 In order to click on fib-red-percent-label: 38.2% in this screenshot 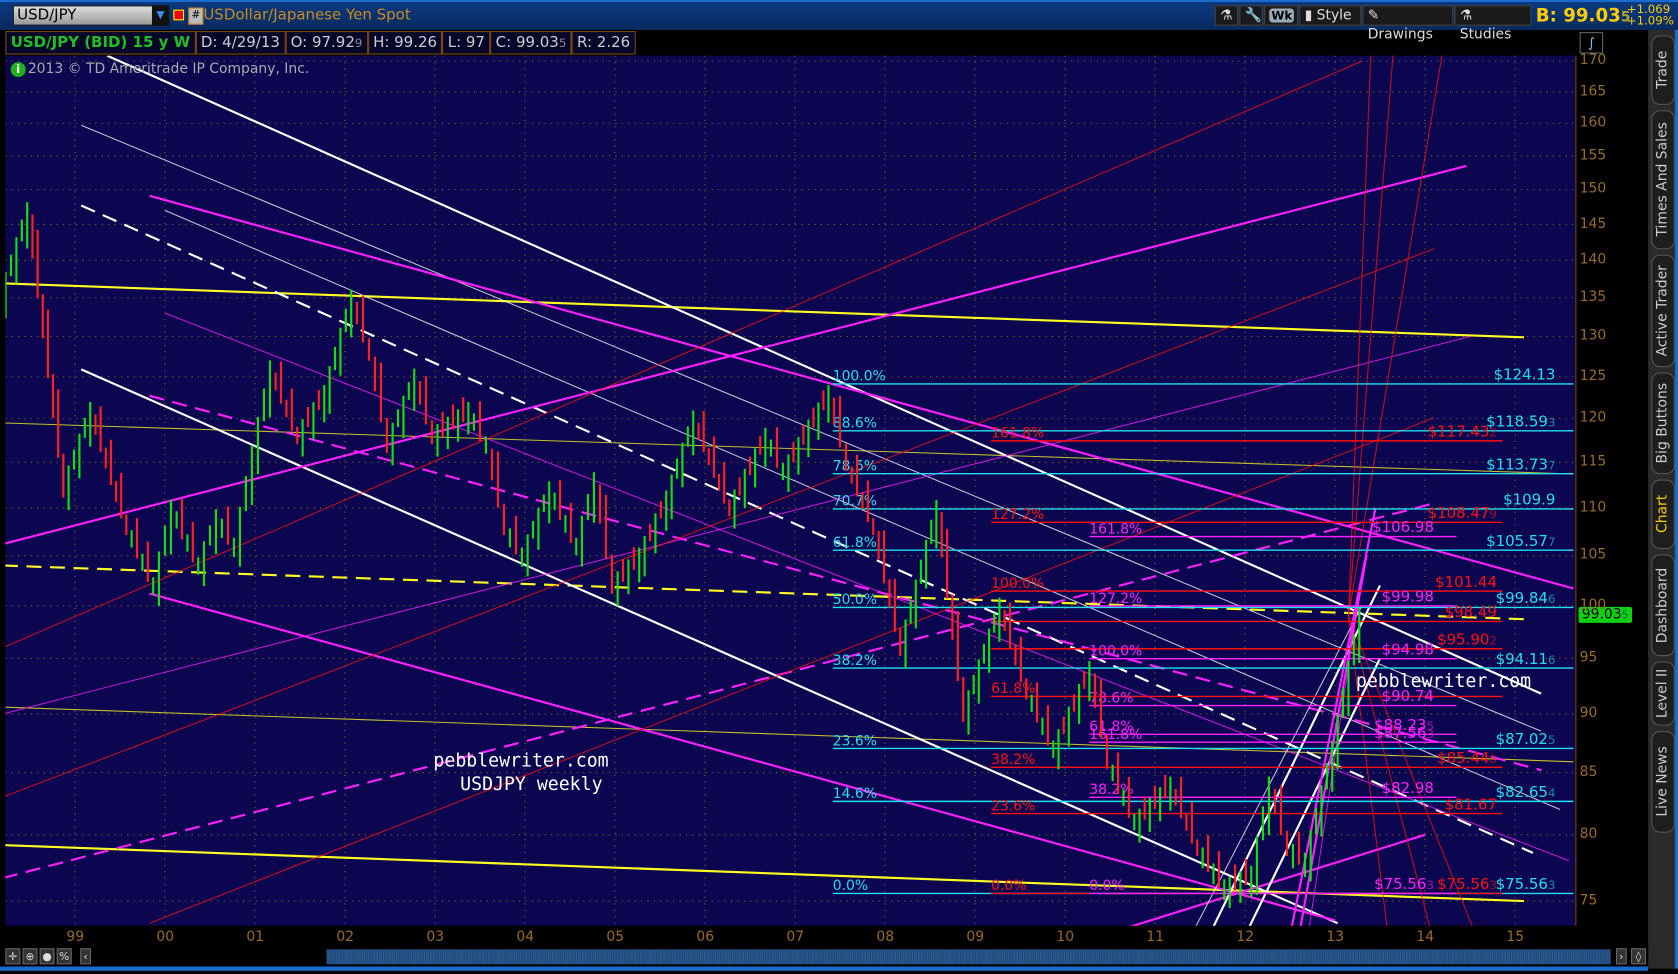, I will do `click(1013, 760)`.